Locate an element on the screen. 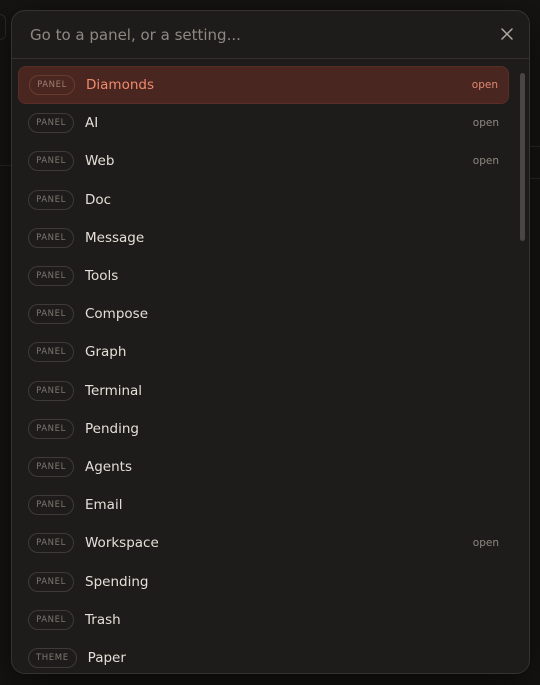  type-badge: THEME is located at coordinates (52, 657).